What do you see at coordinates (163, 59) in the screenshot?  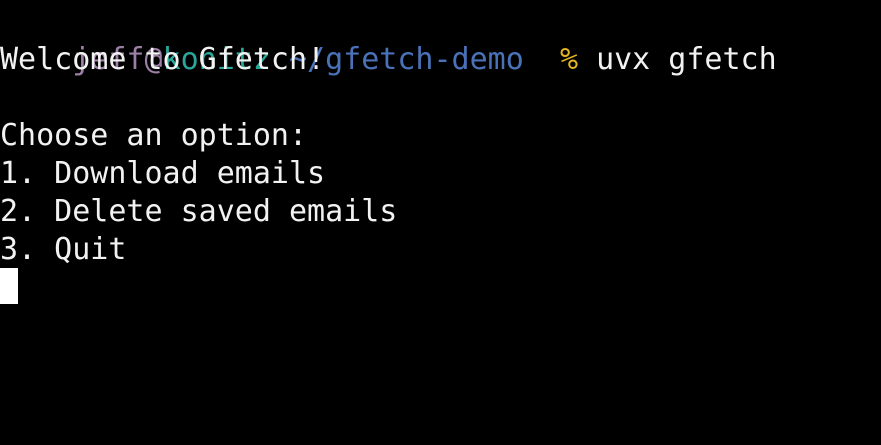 I see `welcome-message: Welcome to Gfetch!` at bounding box center [163, 59].